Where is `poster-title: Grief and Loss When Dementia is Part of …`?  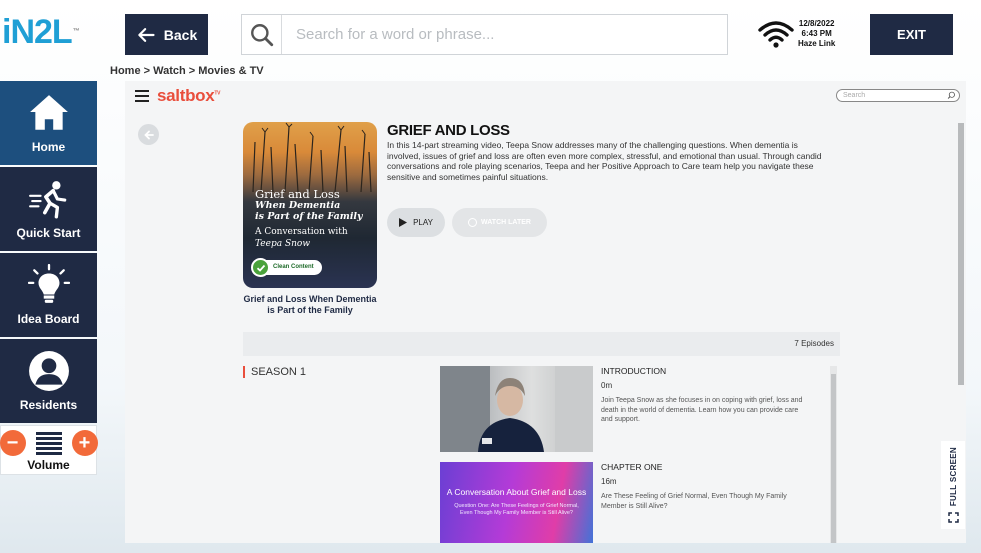
poster-title: Grief and Loss When Dementia is Part of … is located at coordinates (313, 219).